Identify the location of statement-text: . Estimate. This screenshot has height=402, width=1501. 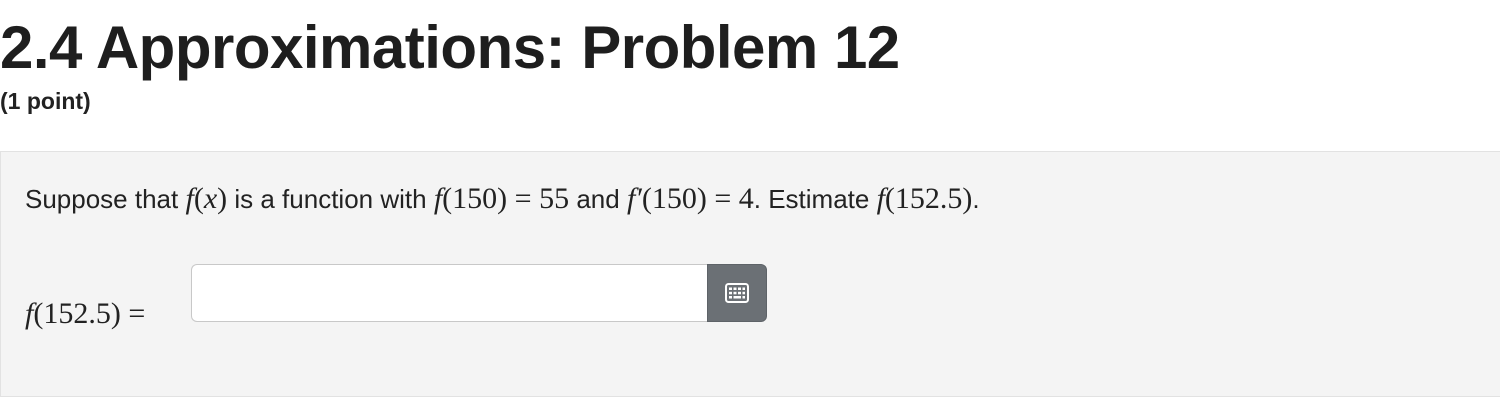
(811, 199).